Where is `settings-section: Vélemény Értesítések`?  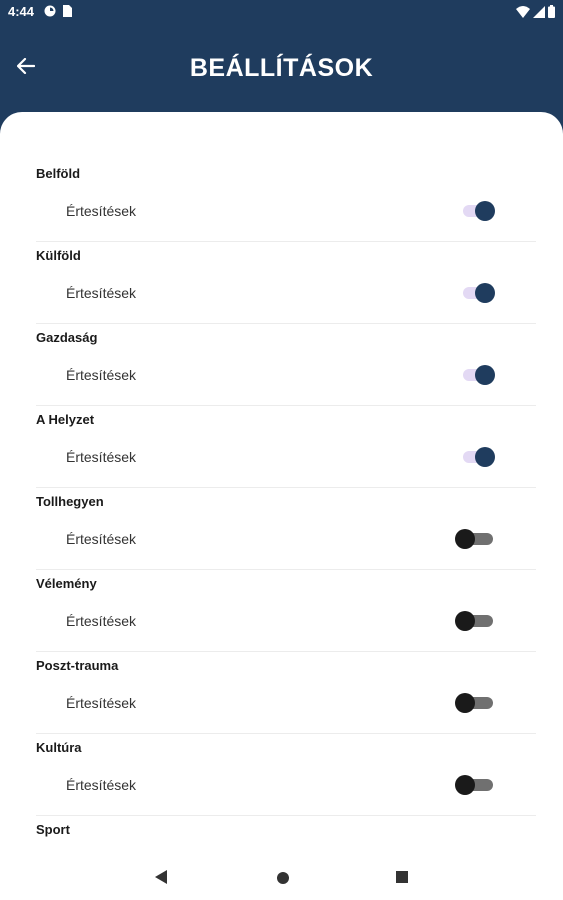
settings-section: Vélemény Értesítések is located at coordinates (286, 611).